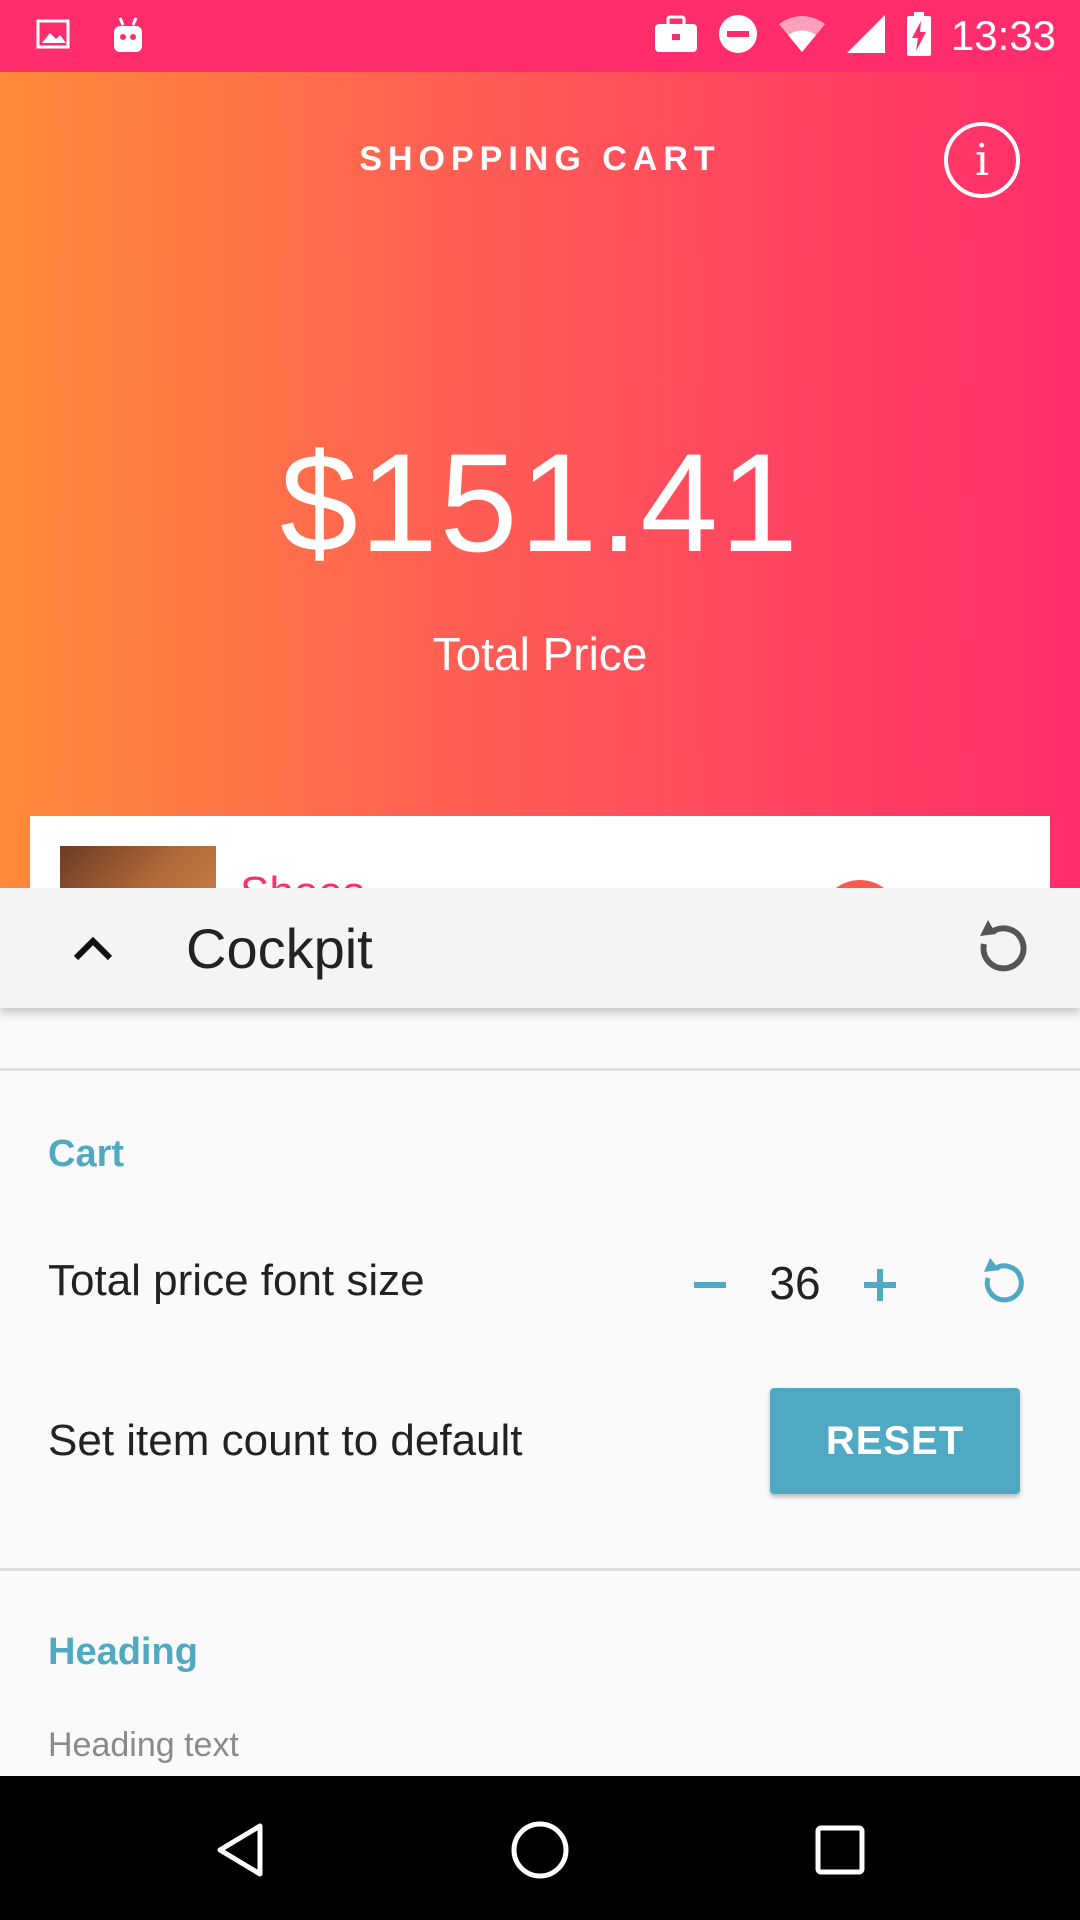 The height and width of the screenshot is (1920, 1080). I want to click on image-icon, so click(53, 36).